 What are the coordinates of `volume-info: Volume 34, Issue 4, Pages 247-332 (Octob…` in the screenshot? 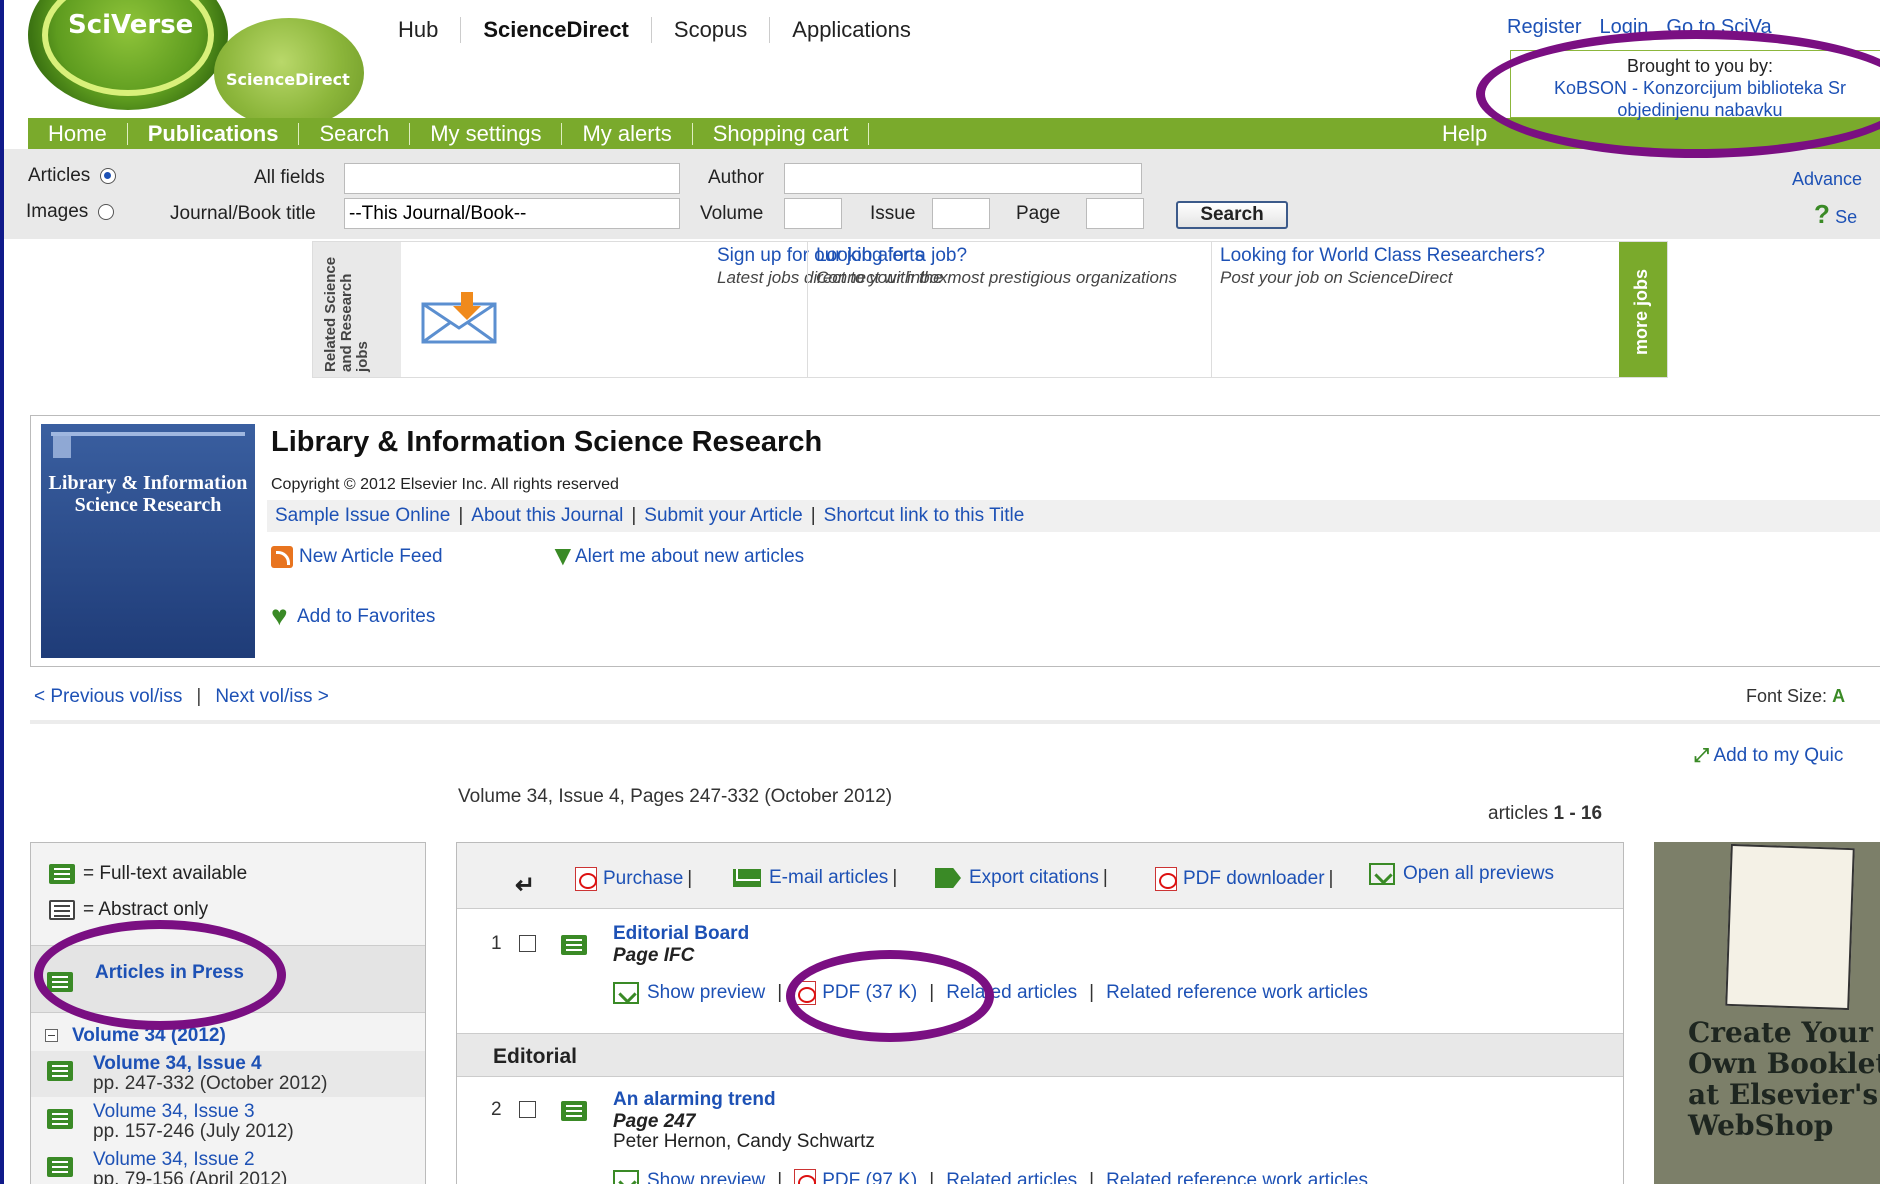 It's located at (675, 796).